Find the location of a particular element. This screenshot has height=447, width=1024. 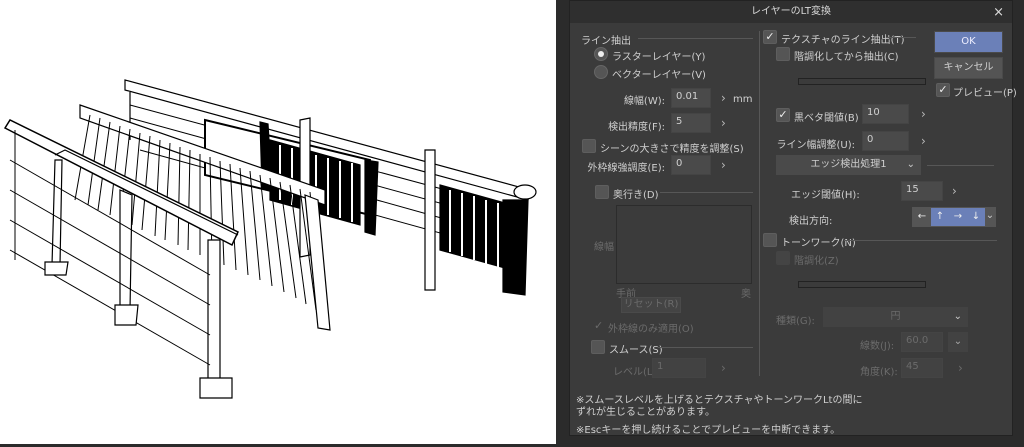

posterize-extract-checkbox is located at coordinates (783, 54).